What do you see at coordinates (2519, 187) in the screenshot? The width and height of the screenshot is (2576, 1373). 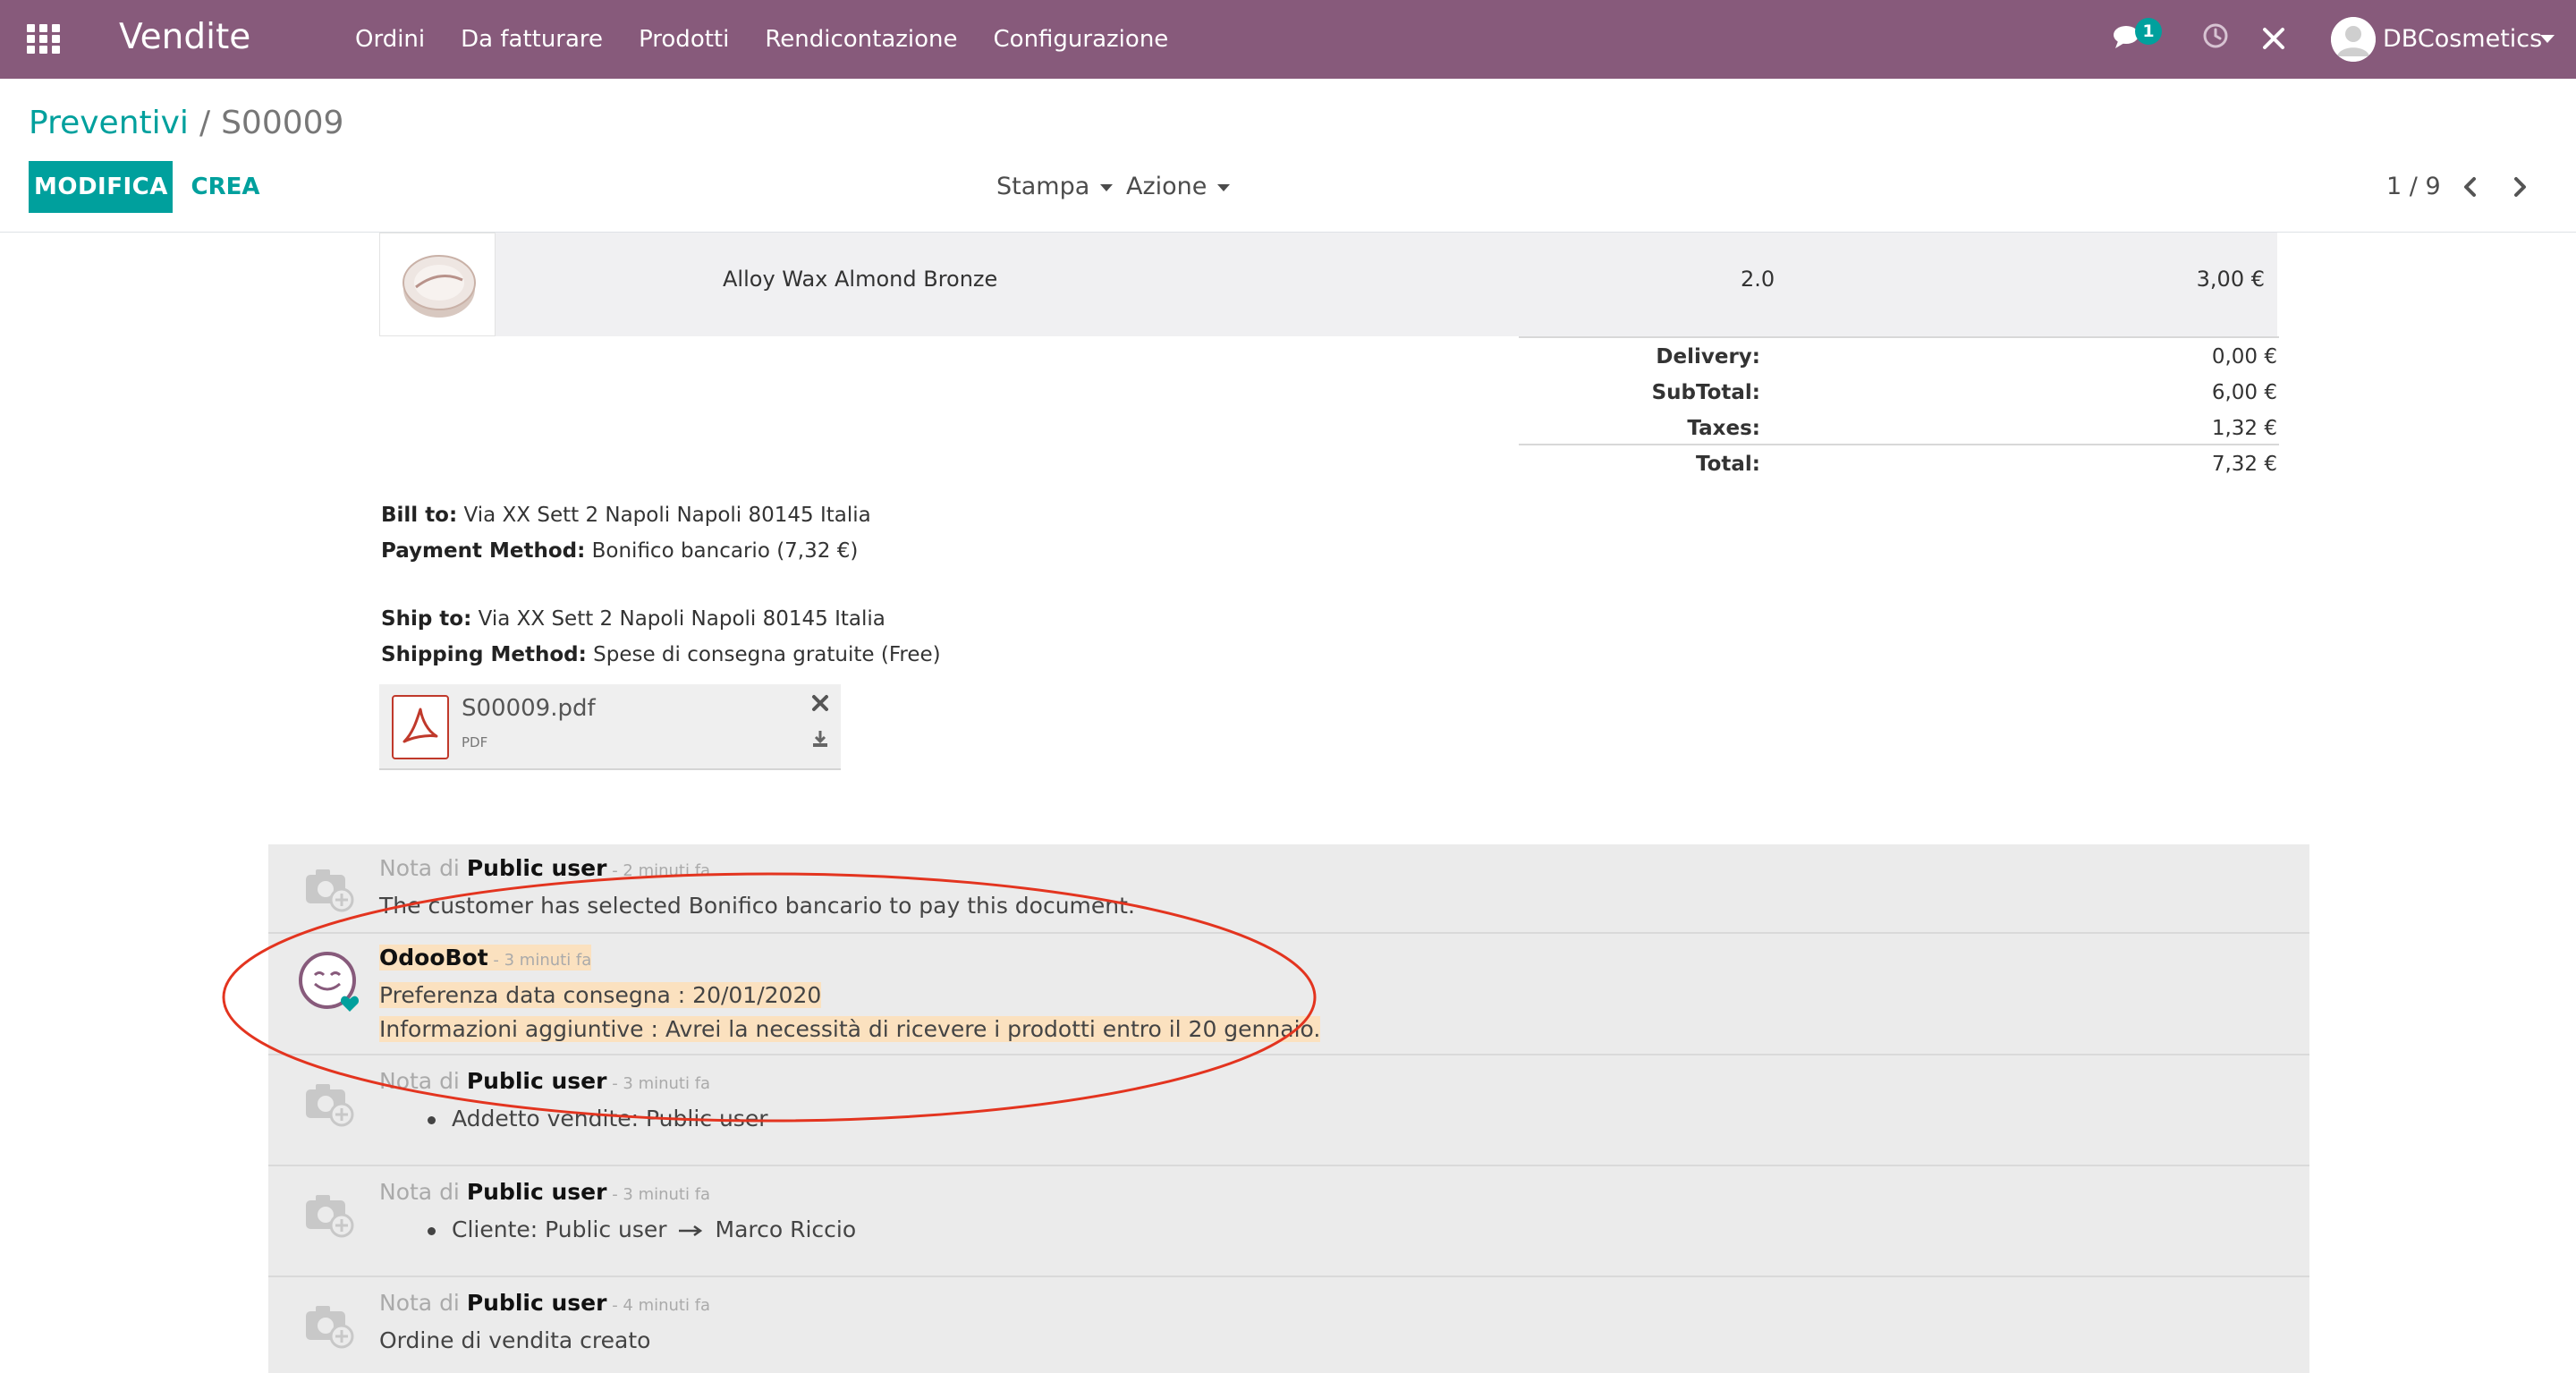 I see `chevron-right-icon` at bounding box center [2519, 187].